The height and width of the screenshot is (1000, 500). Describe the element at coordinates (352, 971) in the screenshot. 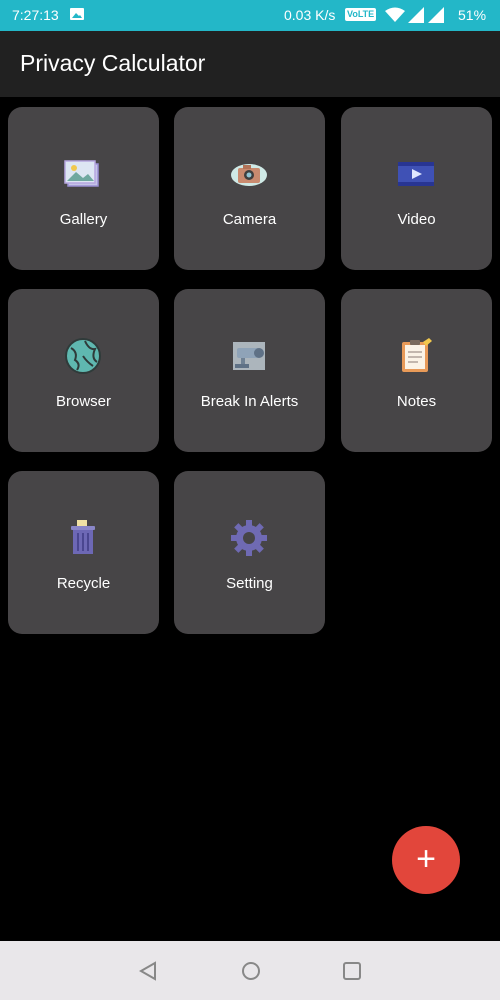

I see `recent-apps-icon` at that location.